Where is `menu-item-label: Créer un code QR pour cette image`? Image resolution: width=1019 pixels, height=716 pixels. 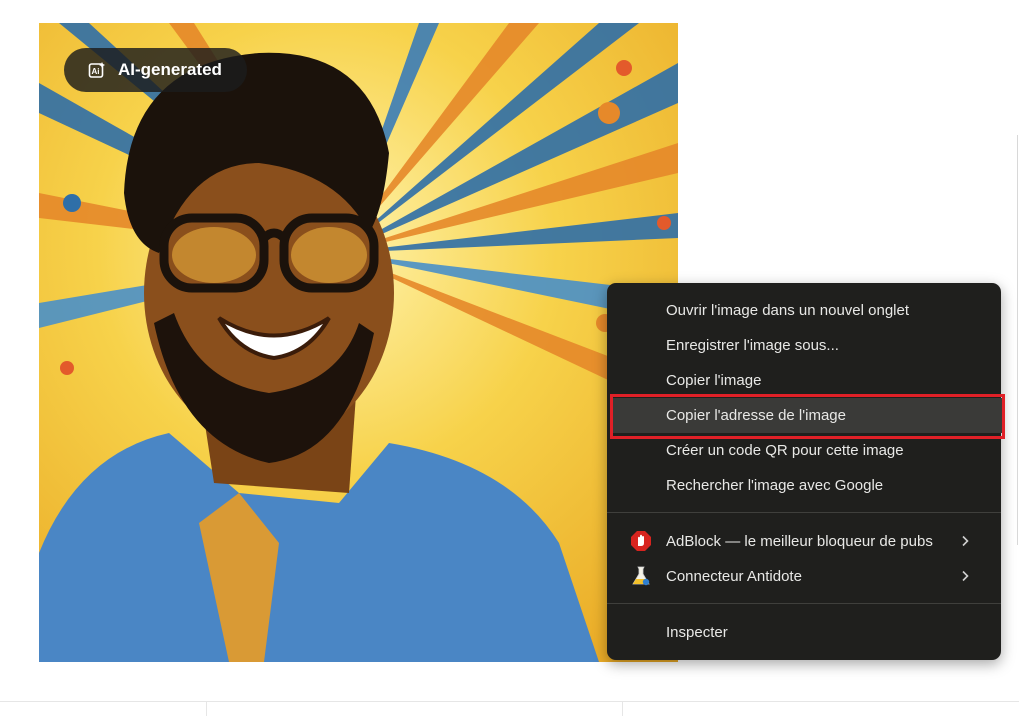
menu-item-label: Créer un code QR pour cette image is located at coordinates (785, 450).